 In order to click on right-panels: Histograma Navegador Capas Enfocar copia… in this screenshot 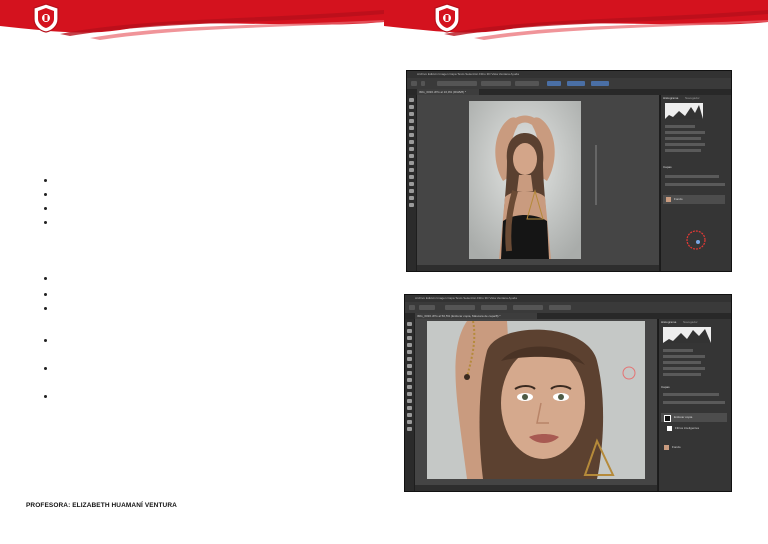, I will do `click(694, 405)`.